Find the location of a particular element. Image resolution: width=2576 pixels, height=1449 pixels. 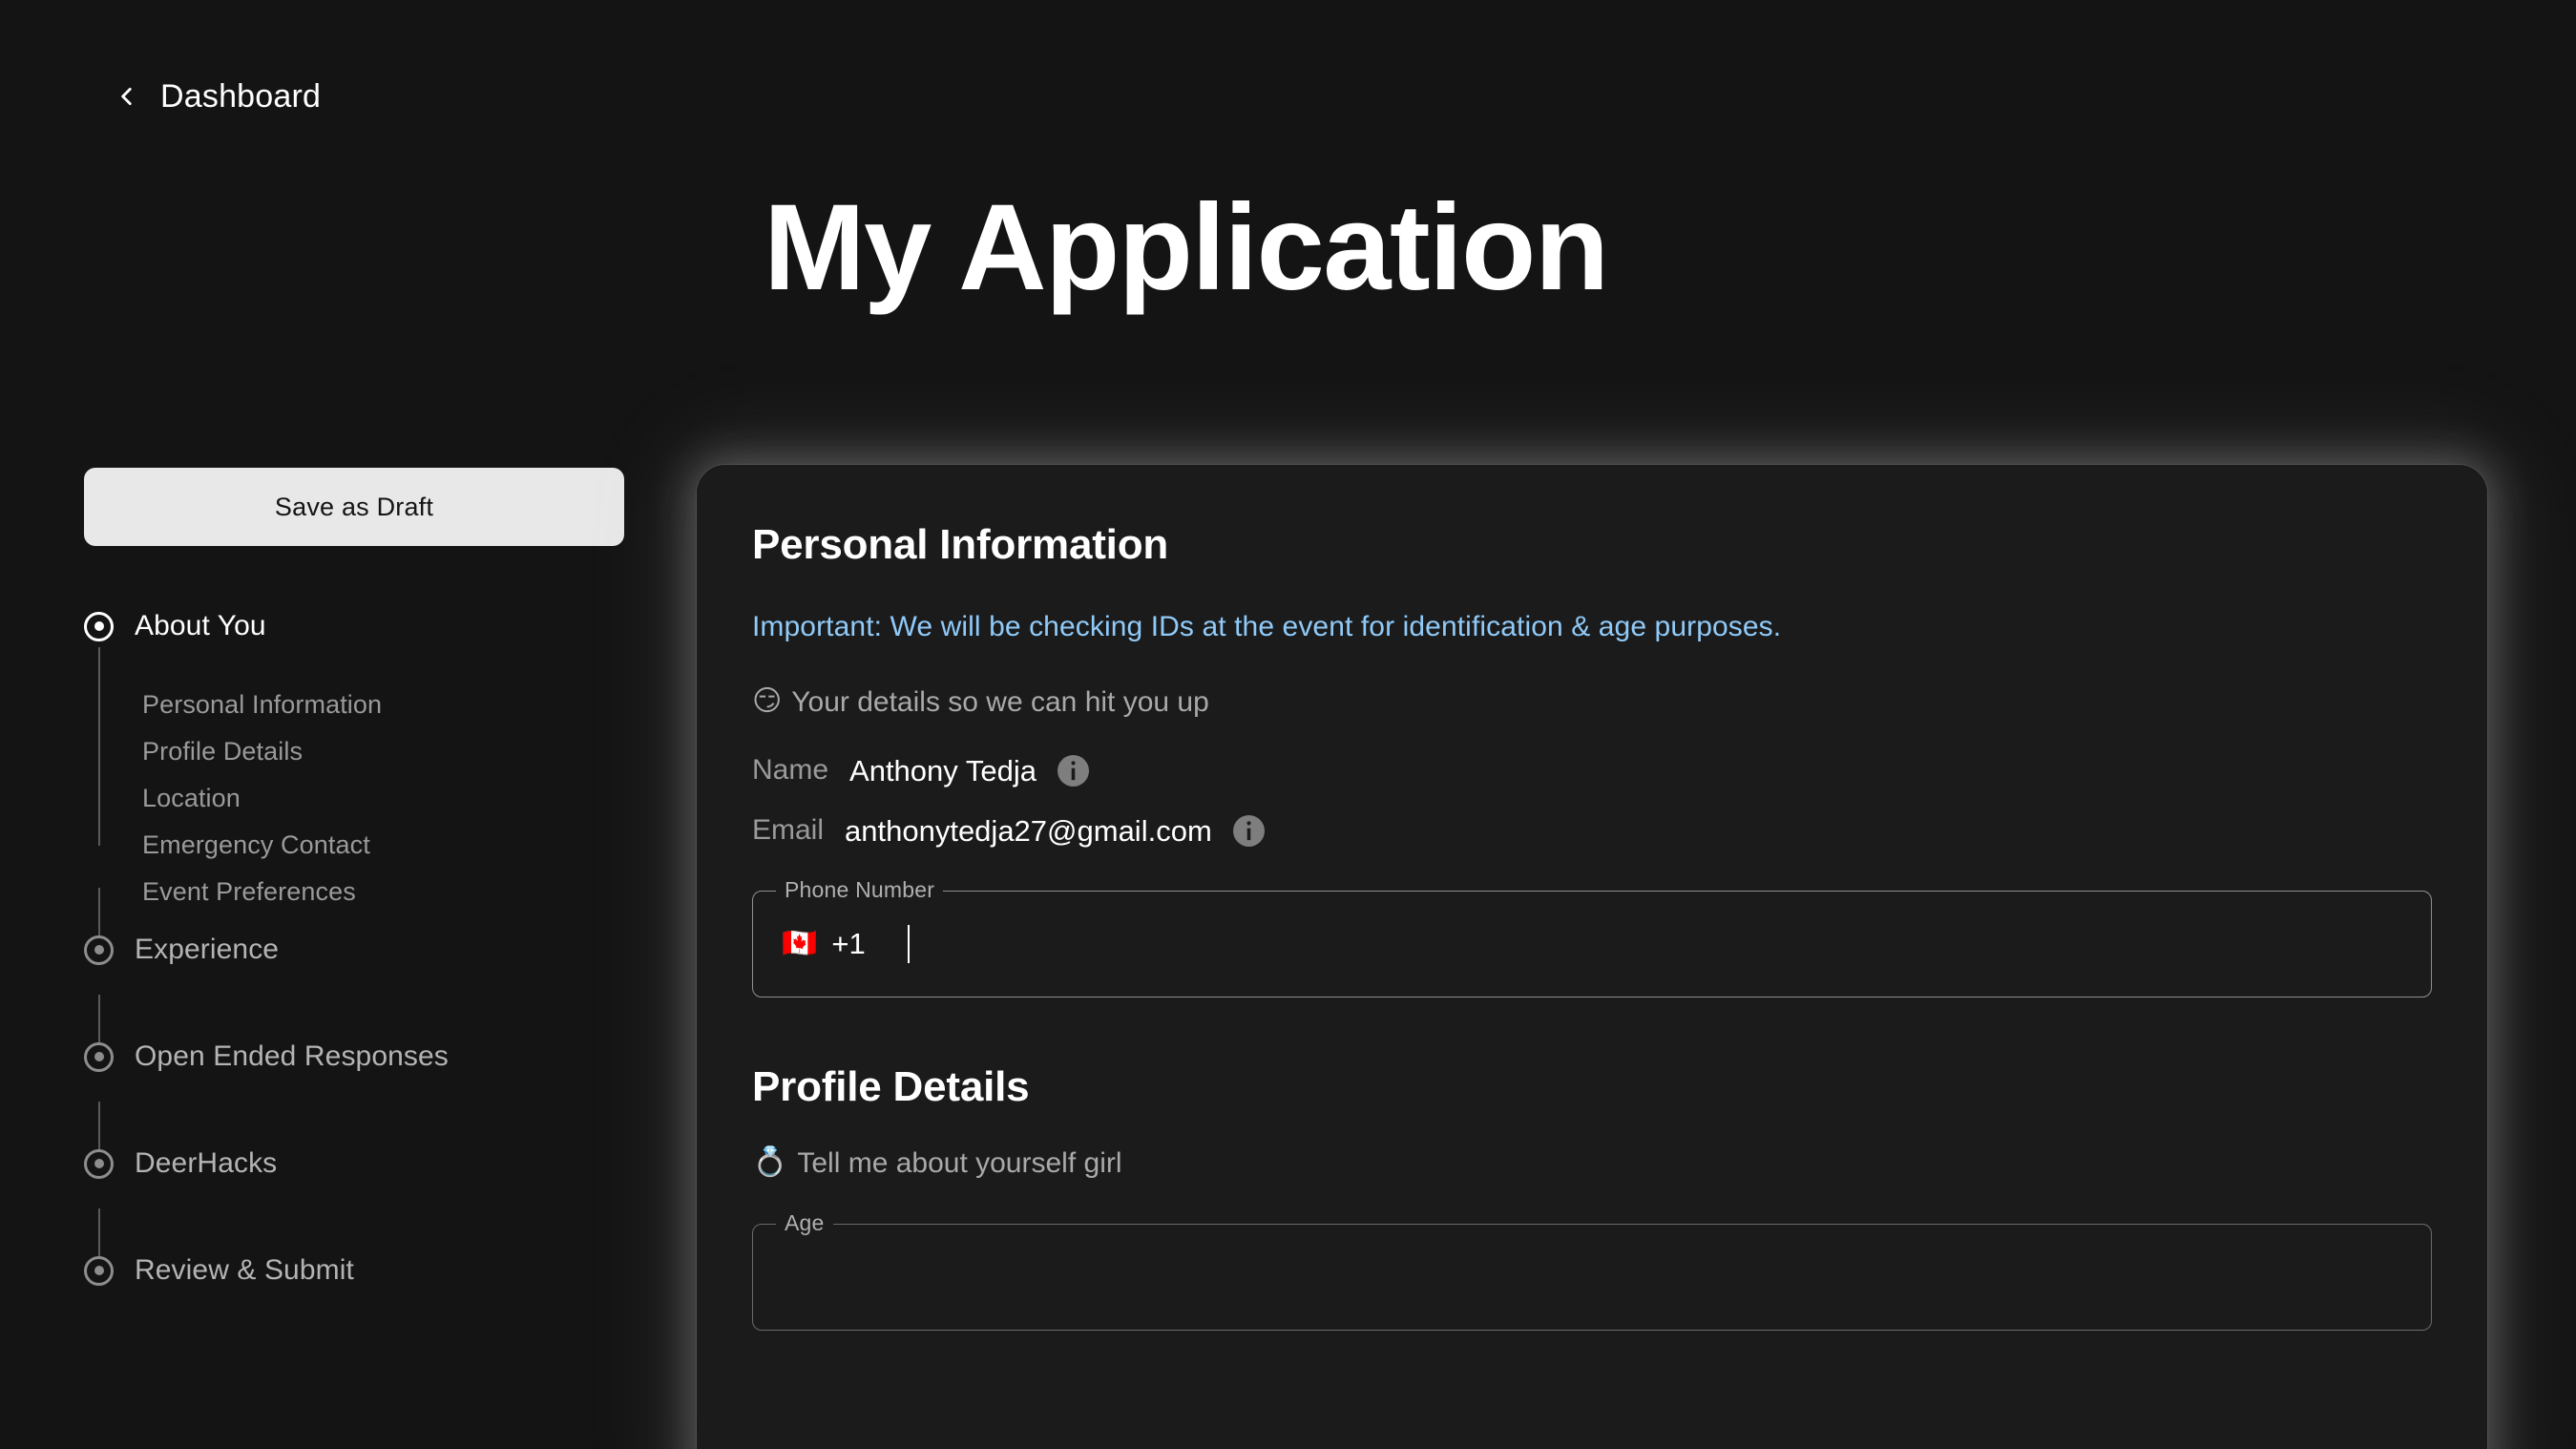

sidebar-item-label: DeerHacks is located at coordinates (206, 1163).